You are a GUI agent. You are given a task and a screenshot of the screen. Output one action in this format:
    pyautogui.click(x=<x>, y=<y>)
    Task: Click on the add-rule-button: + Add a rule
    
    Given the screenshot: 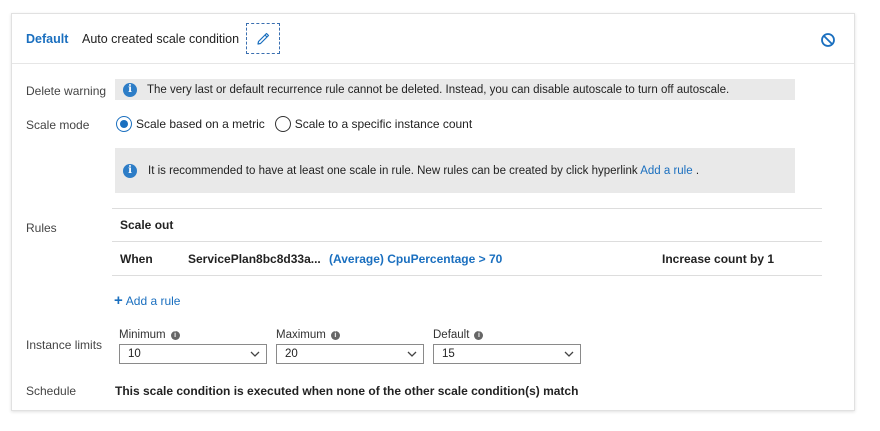 What is the action you would take?
    pyautogui.click(x=147, y=300)
    